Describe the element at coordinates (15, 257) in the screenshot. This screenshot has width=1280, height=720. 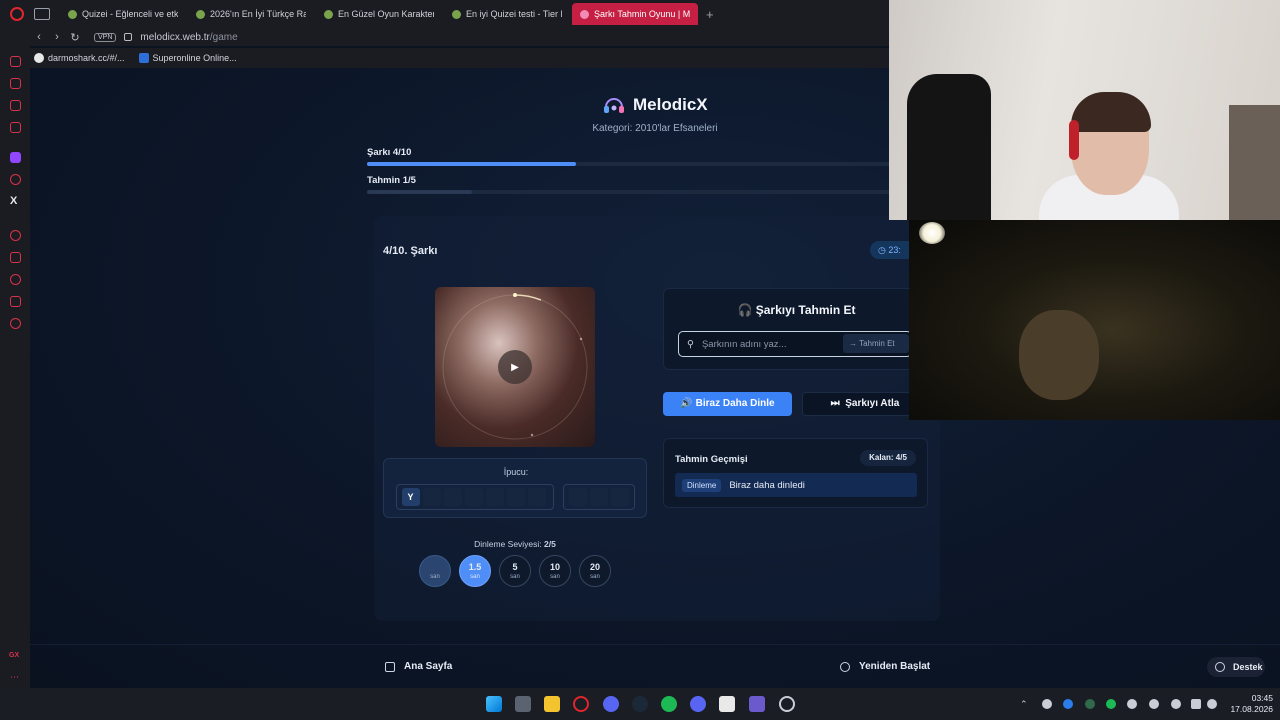
I see `extensions-icon` at that location.